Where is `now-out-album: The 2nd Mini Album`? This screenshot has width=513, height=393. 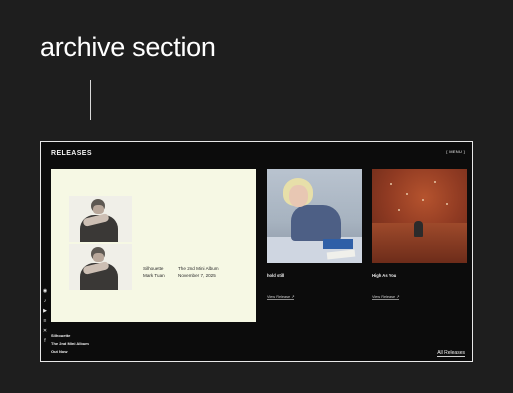 now-out-album: The 2nd Mini Album is located at coordinates (70, 343).